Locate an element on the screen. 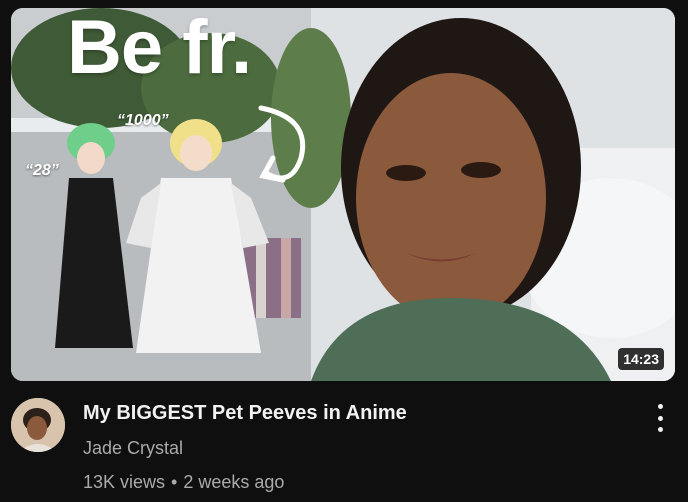 Image resolution: width=688 pixels, height=502 pixels. thumbnail-label-left: “28” is located at coordinates (42, 170).